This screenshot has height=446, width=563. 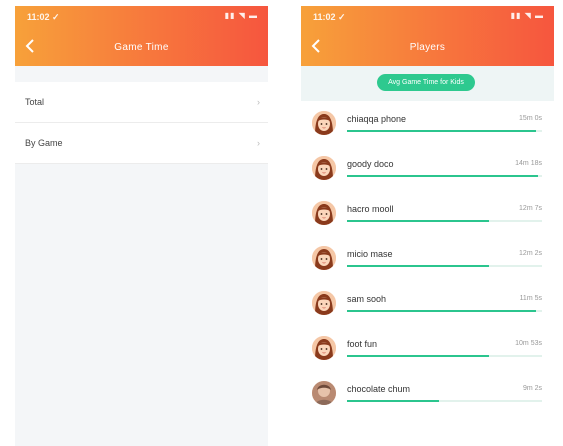 What do you see at coordinates (427, 213) in the screenshot?
I see `player-row: hacro mooll 12m 7s` at bounding box center [427, 213].